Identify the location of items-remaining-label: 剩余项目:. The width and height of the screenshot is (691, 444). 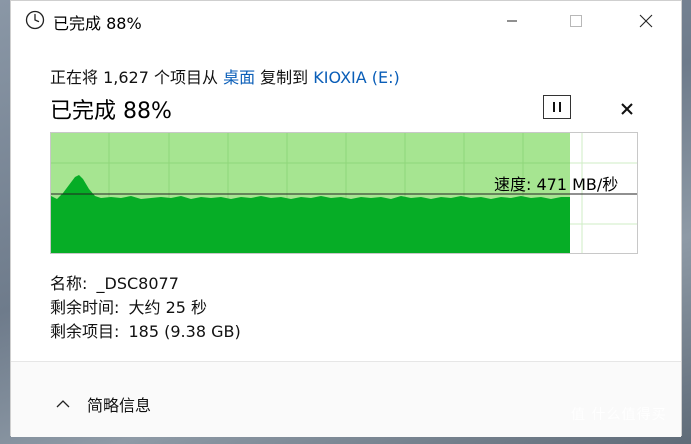
(85, 331).